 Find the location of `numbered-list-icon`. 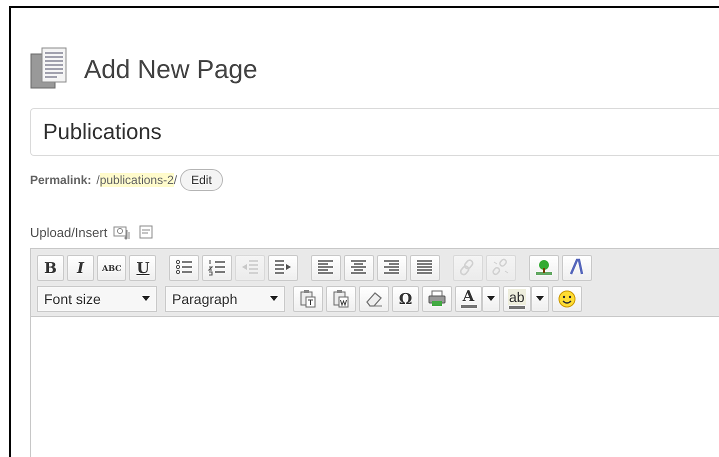

numbered-list-icon is located at coordinates (217, 267).